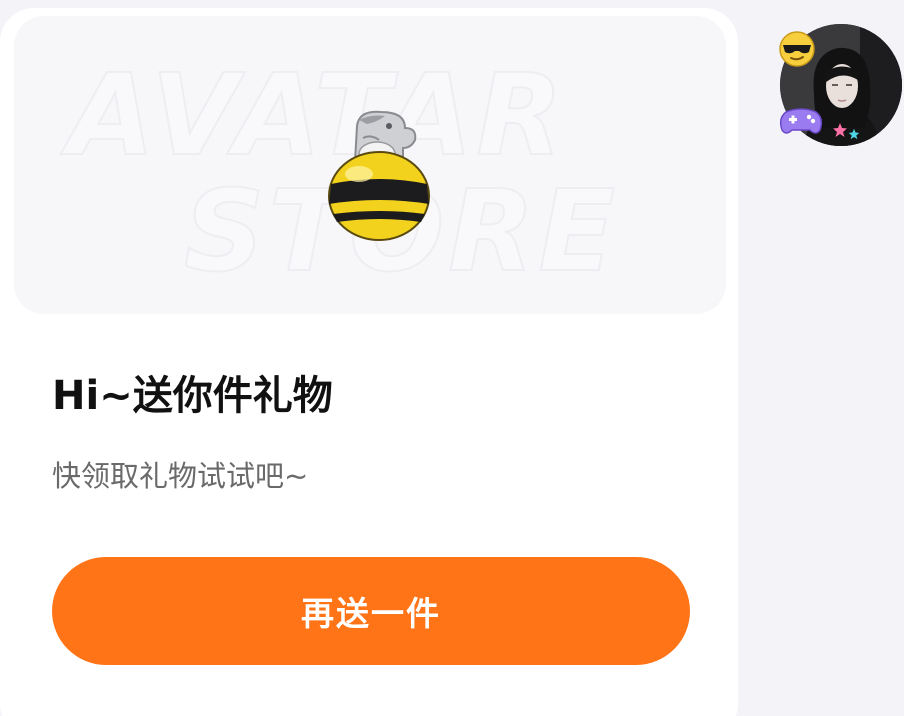 Image resolution: width=904 pixels, height=716 pixels. I want to click on send-another-button: 再送一件, so click(371, 611).